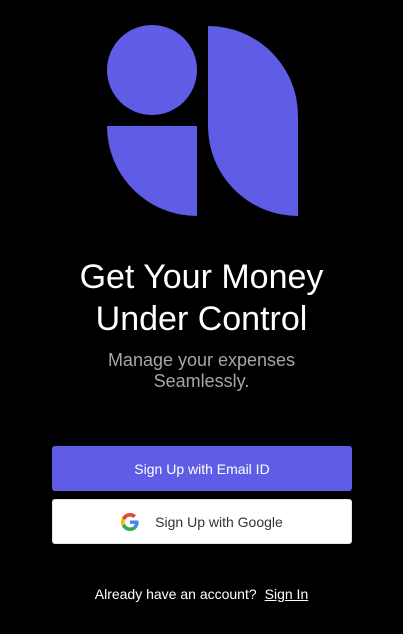 The image size is (403, 634). Describe the element at coordinates (201, 319) in the screenshot. I see `title-line-2: Under Control` at that location.